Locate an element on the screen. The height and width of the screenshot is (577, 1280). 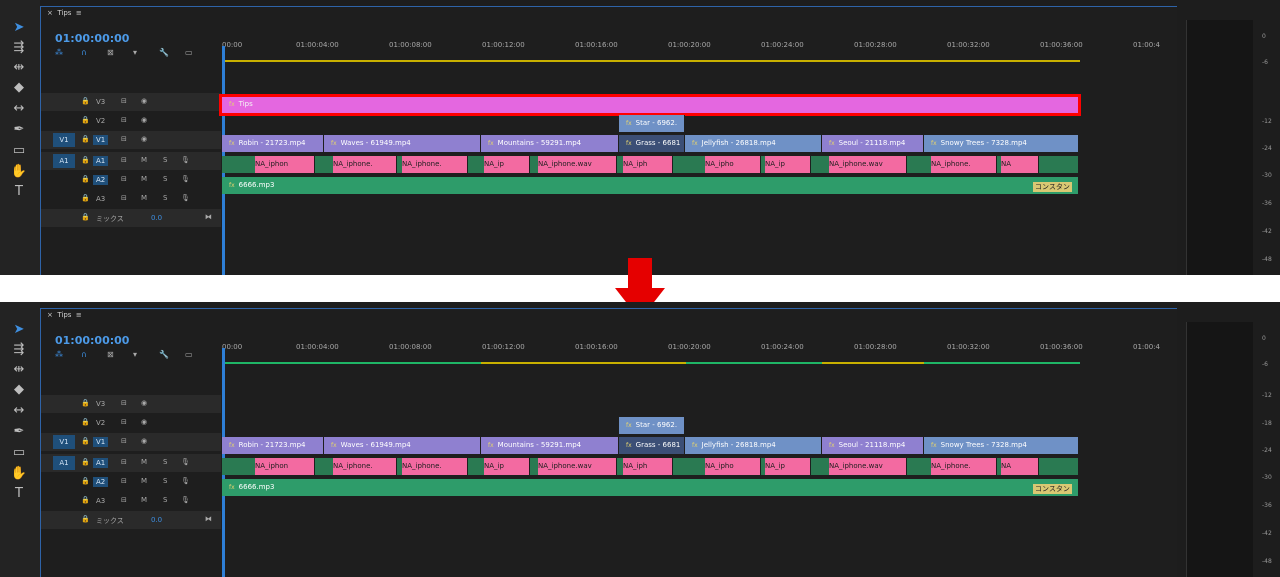
source-patch-a1: A1 is located at coordinates (64, 161).